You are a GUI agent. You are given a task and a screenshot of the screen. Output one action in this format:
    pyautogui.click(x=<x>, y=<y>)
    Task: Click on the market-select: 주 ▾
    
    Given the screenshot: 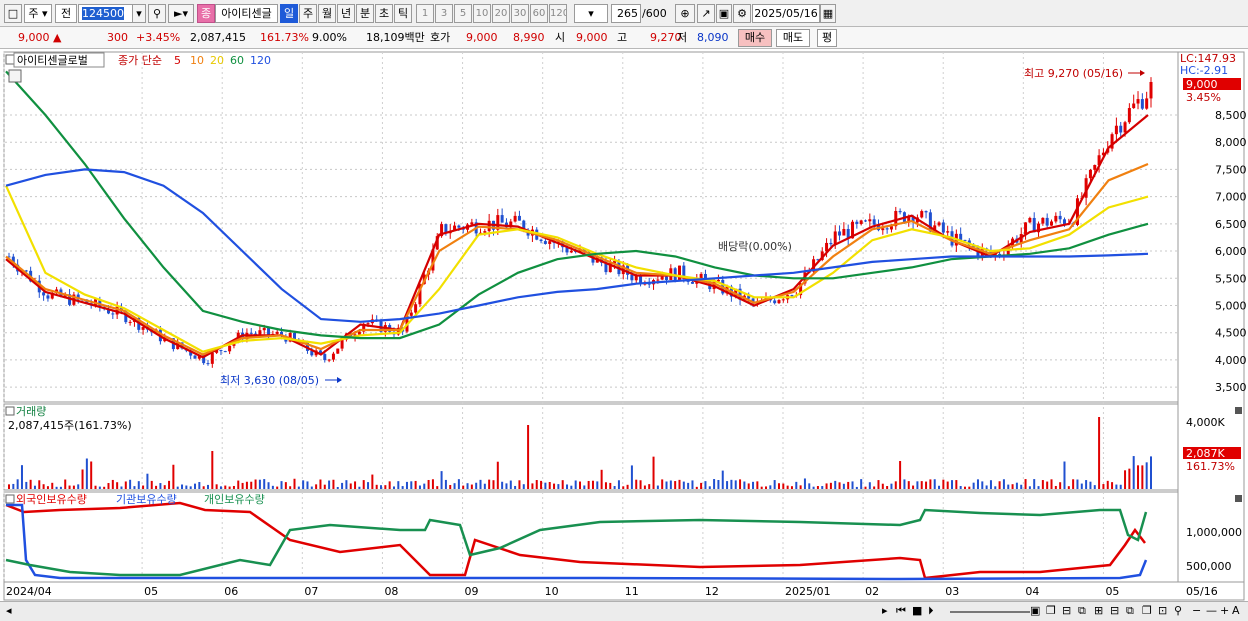 What is the action you would take?
    pyautogui.click(x=38, y=13)
    